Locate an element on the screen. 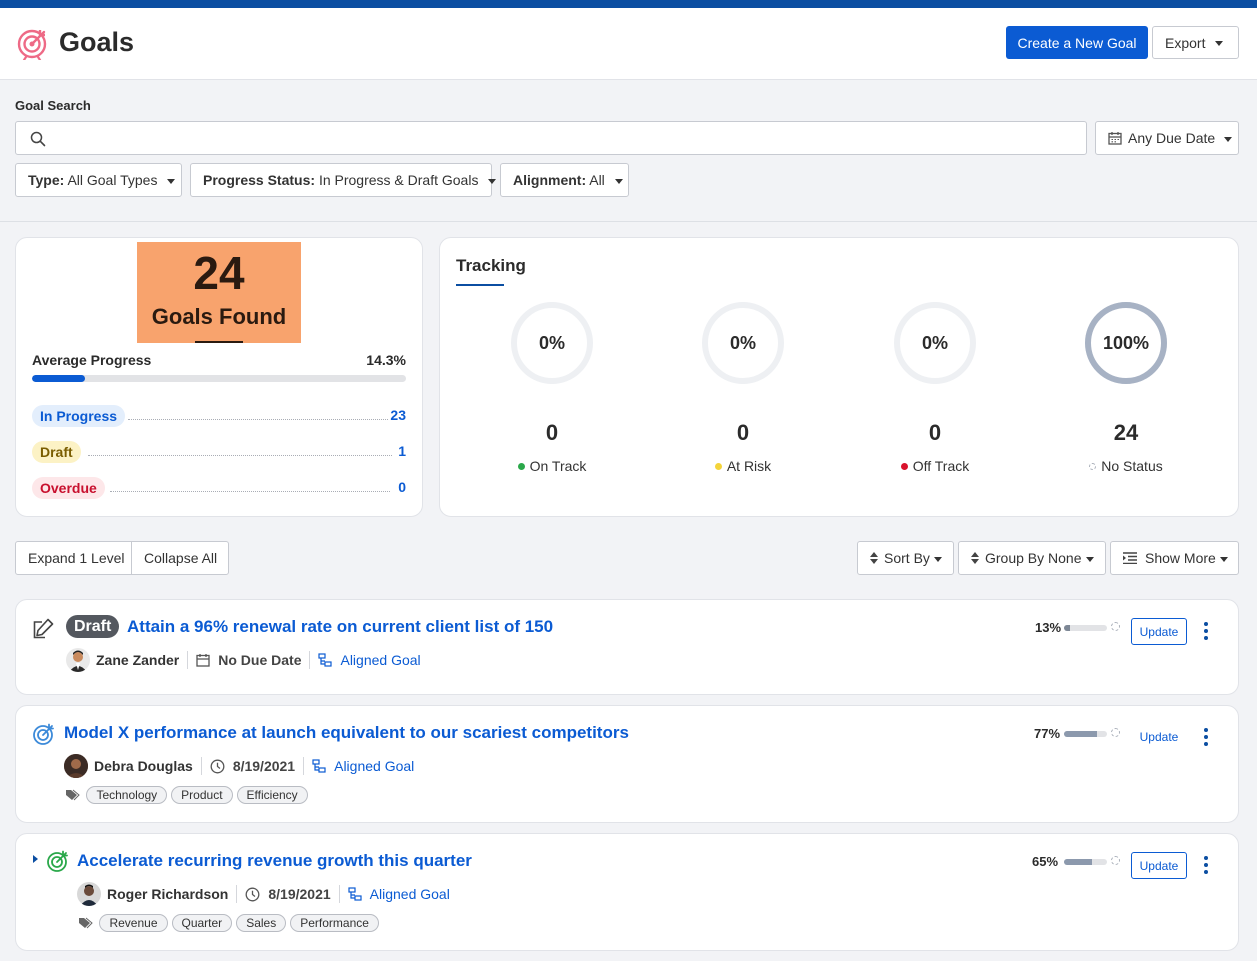  off-track-label: Off Track is located at coordinates (941, 466).